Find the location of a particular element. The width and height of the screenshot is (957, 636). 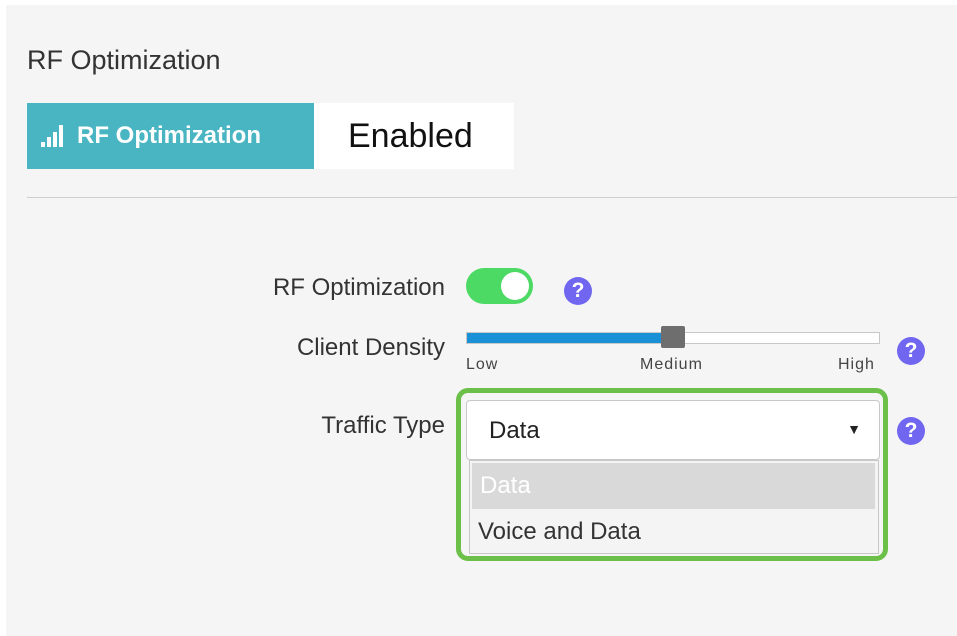

section-divider is located at coordinates (492, 197).